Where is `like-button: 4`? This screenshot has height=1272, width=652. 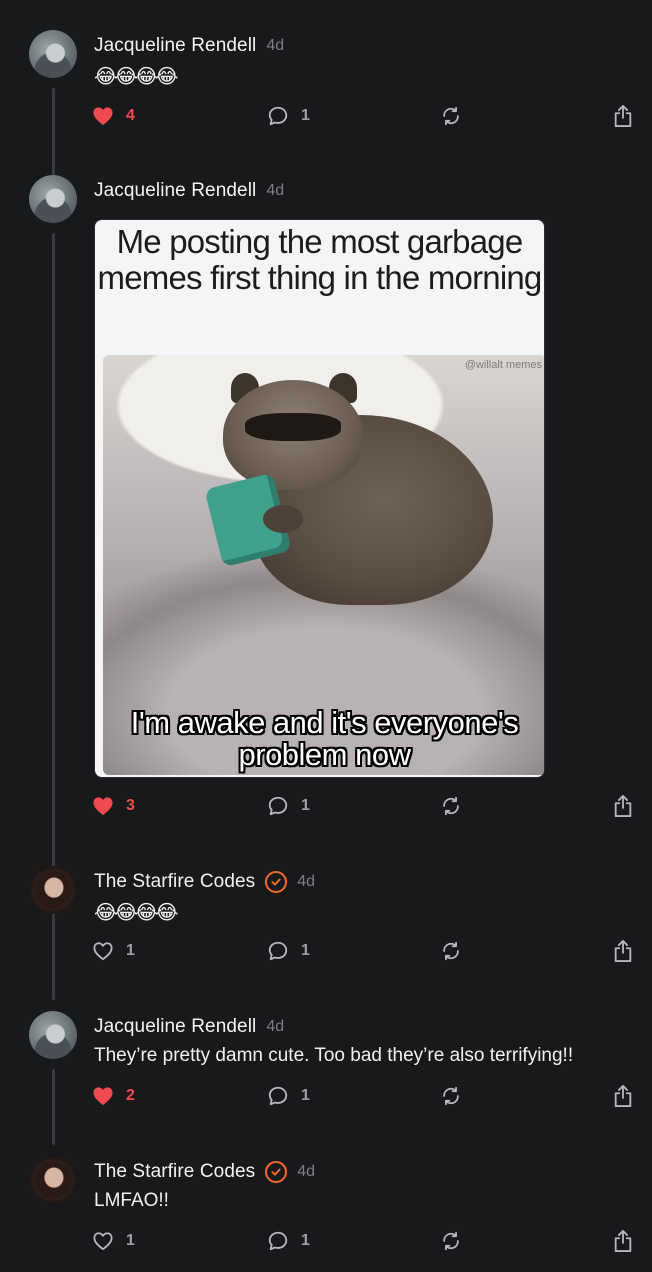
like-button: 4 is located at coordinates (113, 116).